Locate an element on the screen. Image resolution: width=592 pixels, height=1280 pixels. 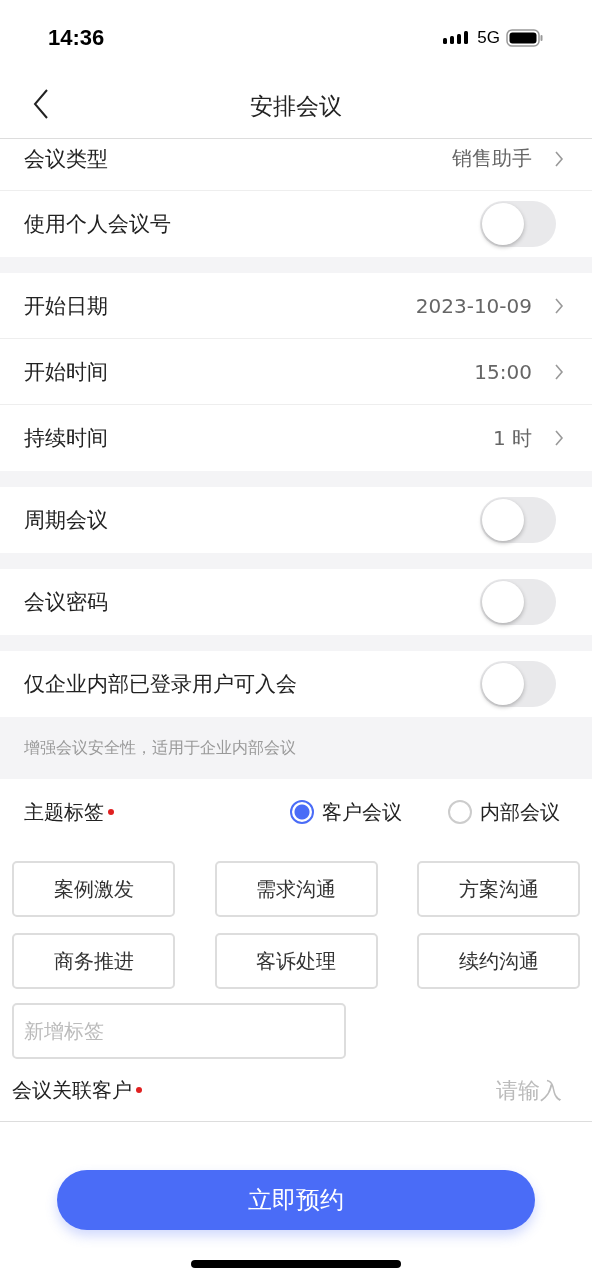
network-type: 5G is located at coordinates (488, 37).